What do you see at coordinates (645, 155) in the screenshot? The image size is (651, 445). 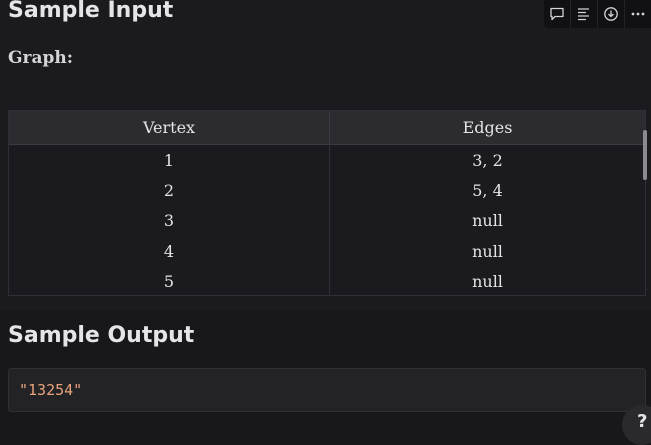 I see `scrollbar` at bounding box center [645, 155].